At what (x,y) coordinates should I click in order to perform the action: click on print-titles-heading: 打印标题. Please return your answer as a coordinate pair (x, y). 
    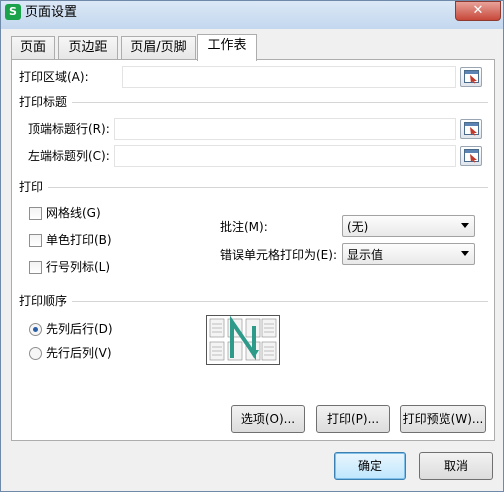
    Looking at the image, I should click on (43, 102).